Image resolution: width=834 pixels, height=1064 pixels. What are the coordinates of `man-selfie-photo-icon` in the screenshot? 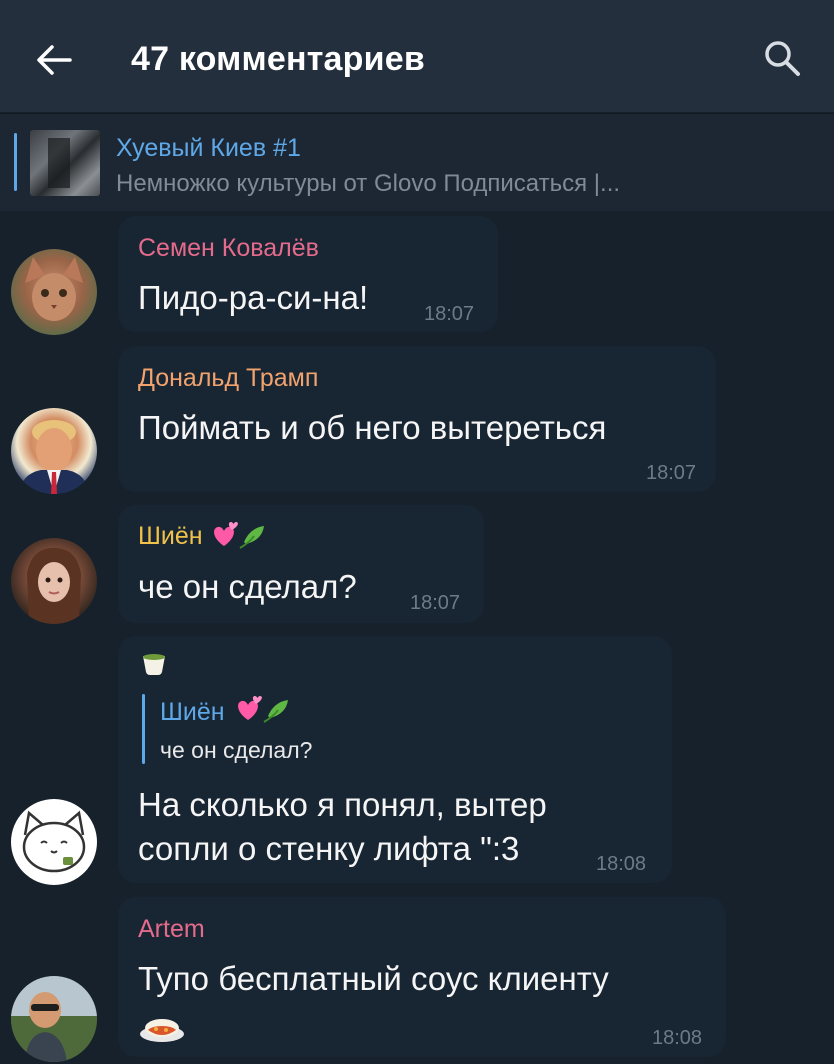 It's located at (54, 1019).